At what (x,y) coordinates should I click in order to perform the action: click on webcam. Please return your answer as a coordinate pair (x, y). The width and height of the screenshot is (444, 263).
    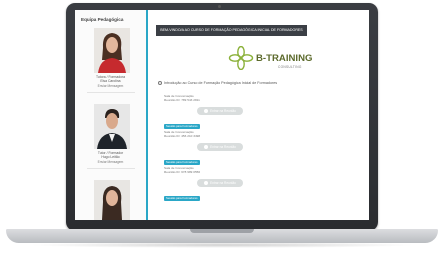
    Looking at the image, I should click on (219, 6).